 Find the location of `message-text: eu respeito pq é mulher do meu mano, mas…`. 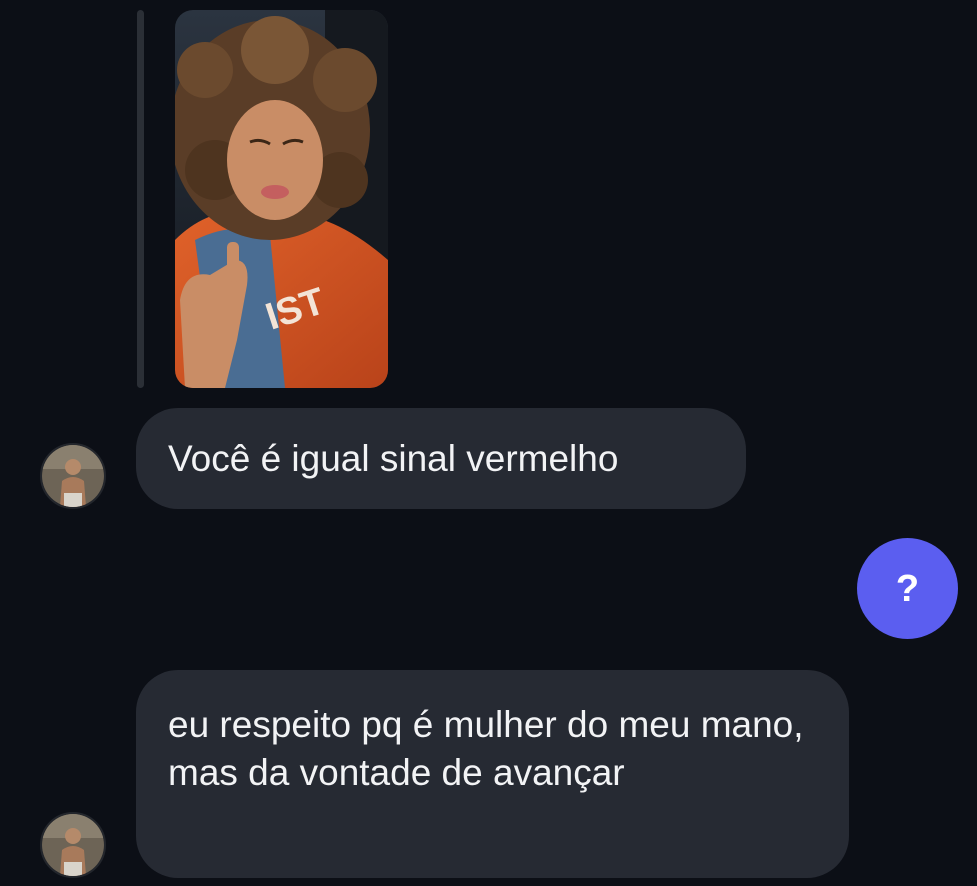

message-text: eu respeito pq é mulher do meu mano, mas… is located at coordinates (486, 748).